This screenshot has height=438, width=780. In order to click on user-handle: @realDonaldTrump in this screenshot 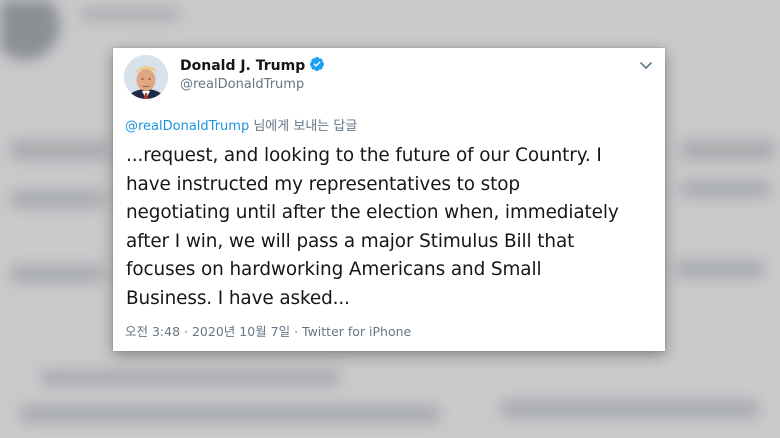, I will do `click(242, 84)`.